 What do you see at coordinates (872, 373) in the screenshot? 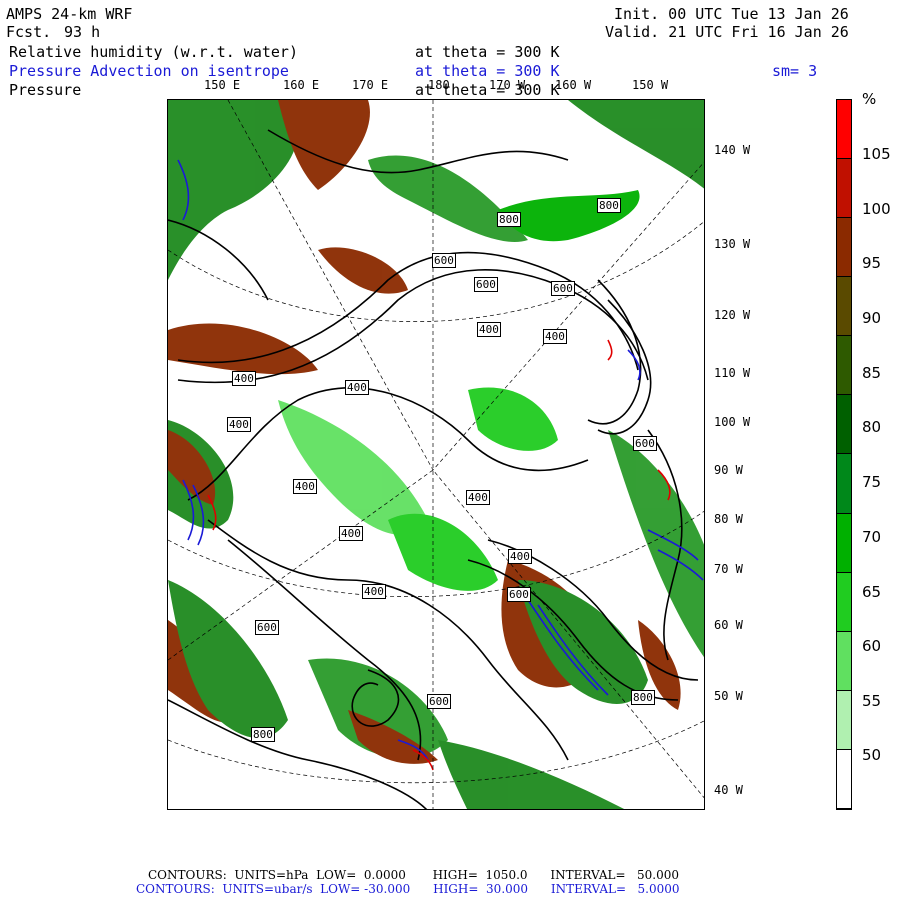
I see `colorbar-label: 85` at bounding box center [872, 373].